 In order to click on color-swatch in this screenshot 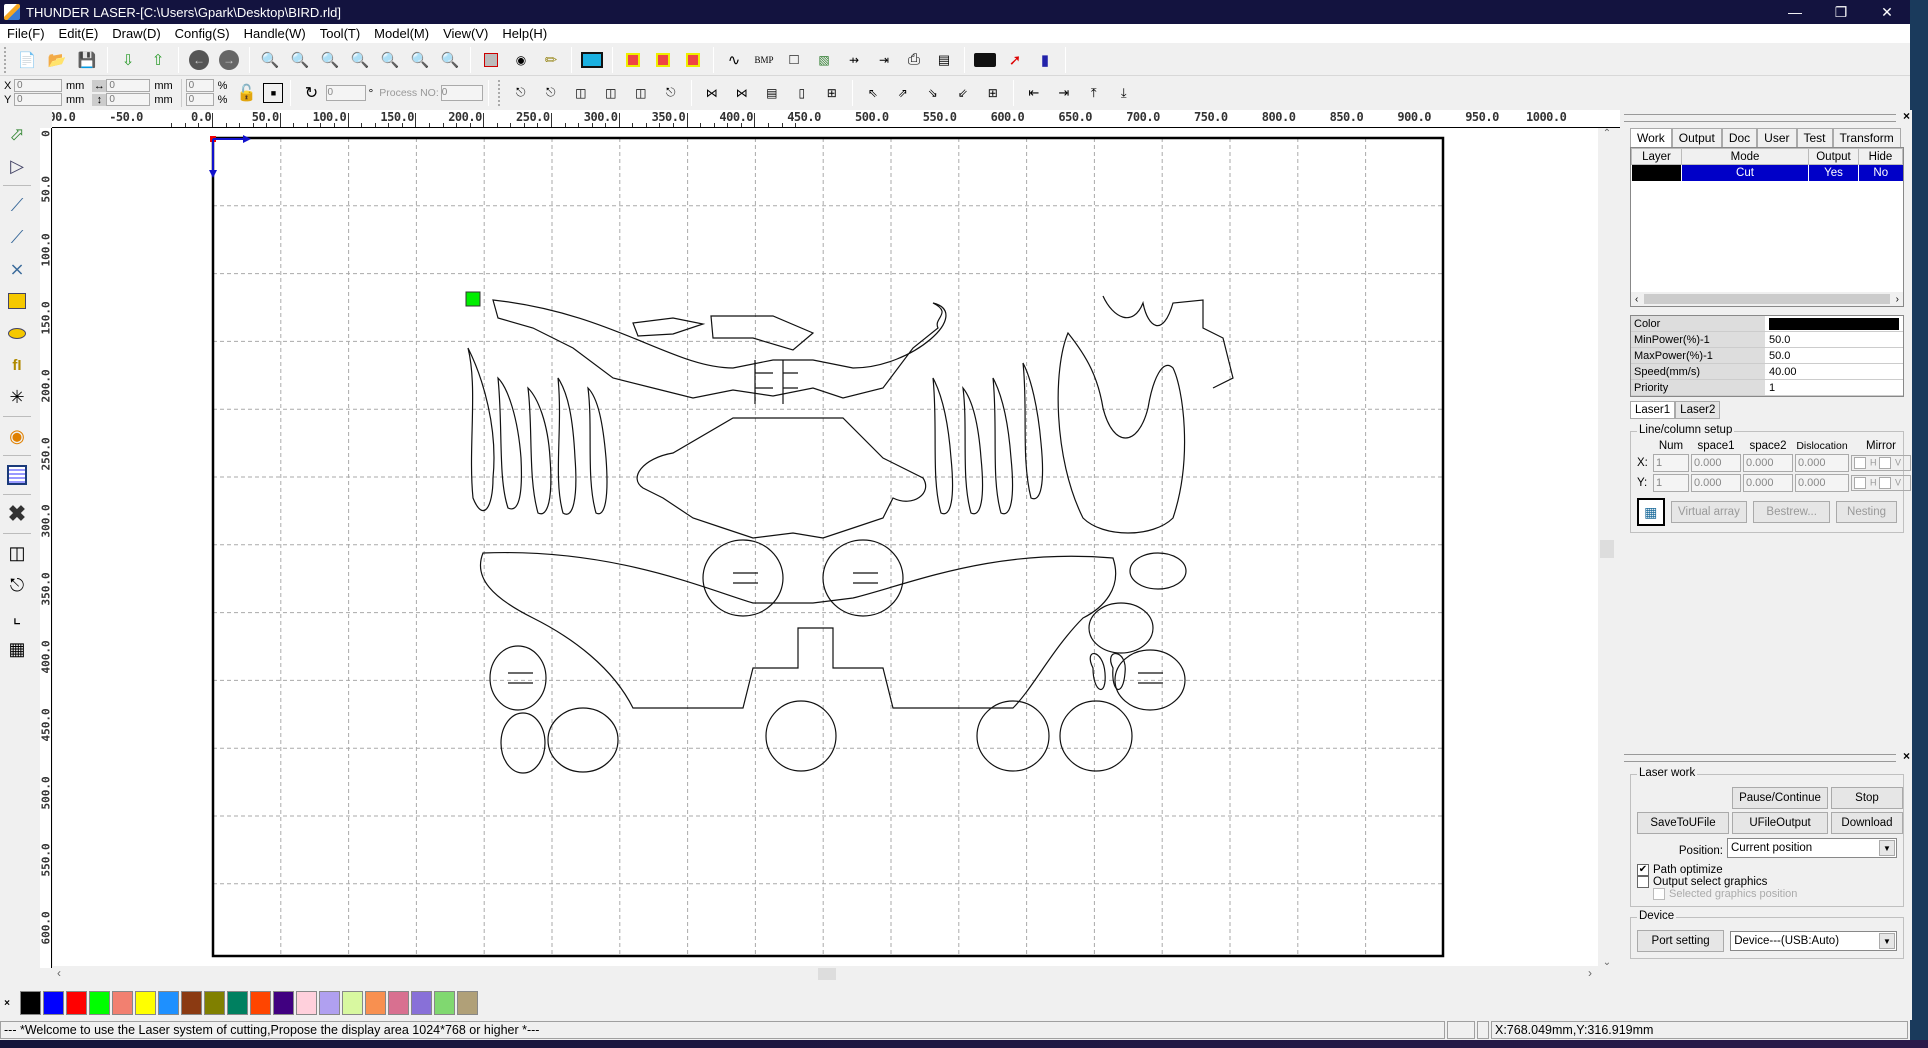, I will do `click(1834, 323)`.